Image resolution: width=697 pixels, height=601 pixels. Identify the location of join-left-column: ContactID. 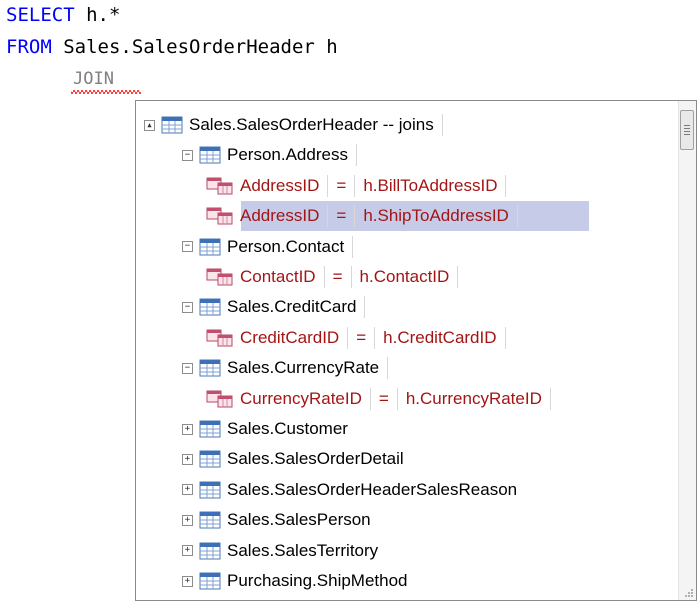
(278, 276).